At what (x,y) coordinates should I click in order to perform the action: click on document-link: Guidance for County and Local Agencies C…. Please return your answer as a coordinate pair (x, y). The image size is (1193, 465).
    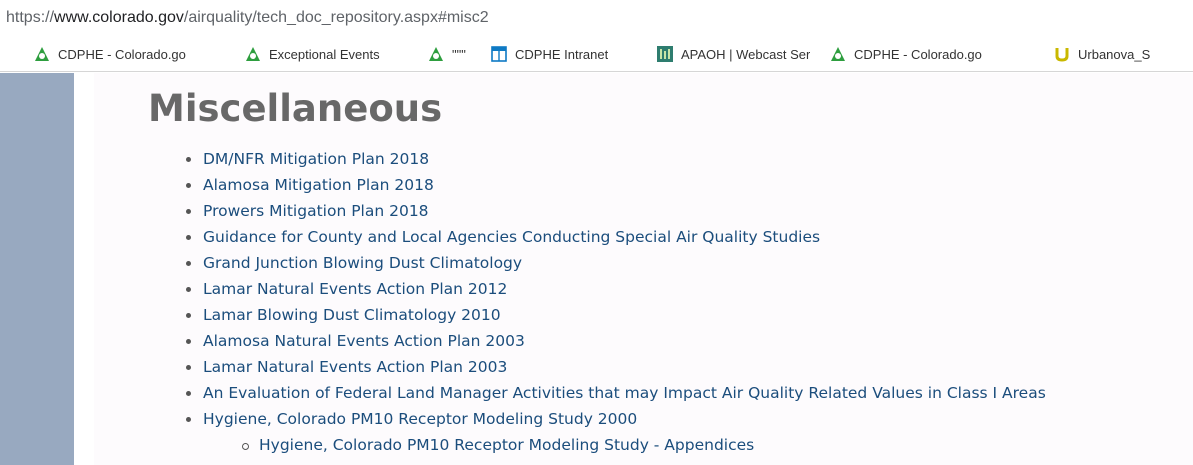
    Looking at the image, I should click on (616, 237).